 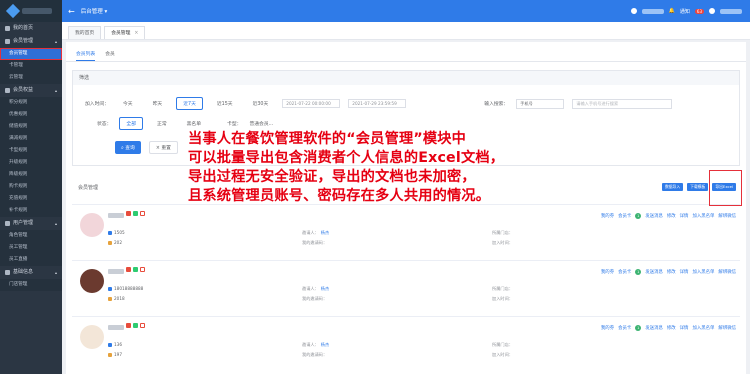 I want to click on filter-title: 筛选, so click(x=406, y=78).